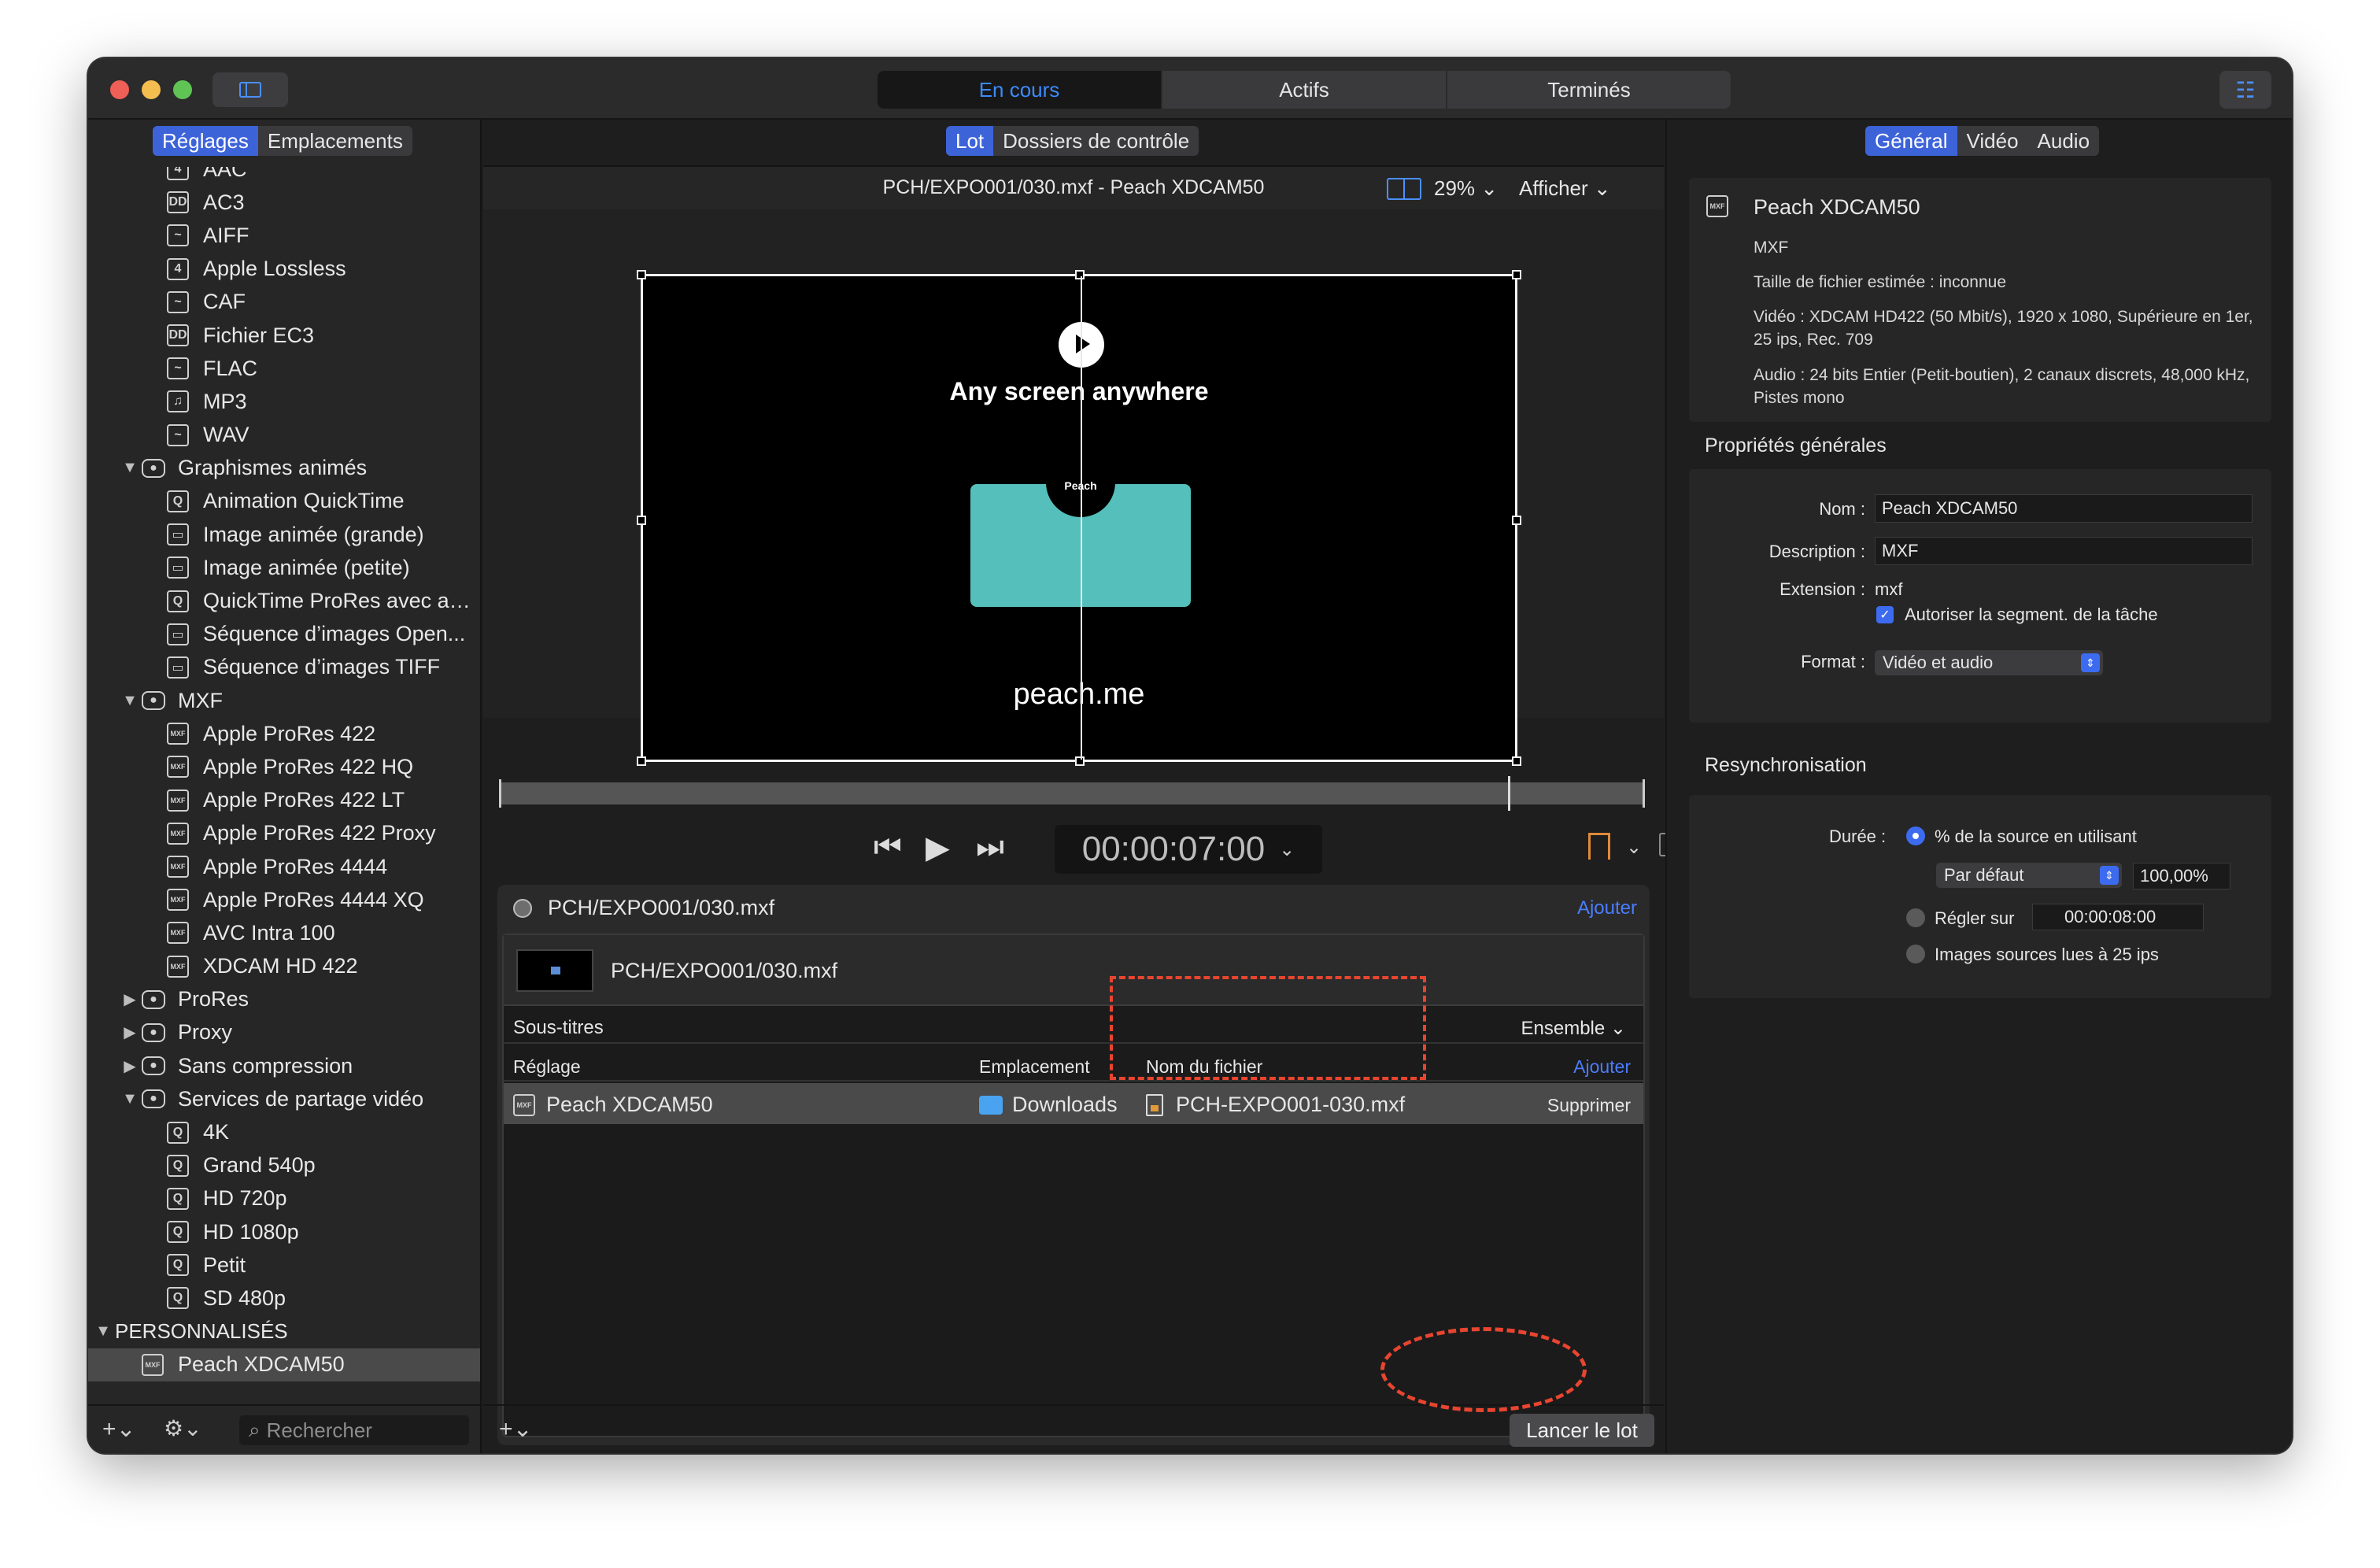 The height and width of the screenshot is (1568, 2380). Describe the element at coordinates (1565, 188) in the screenshot. I see `show-menu: Afficher ⌄` at that location.